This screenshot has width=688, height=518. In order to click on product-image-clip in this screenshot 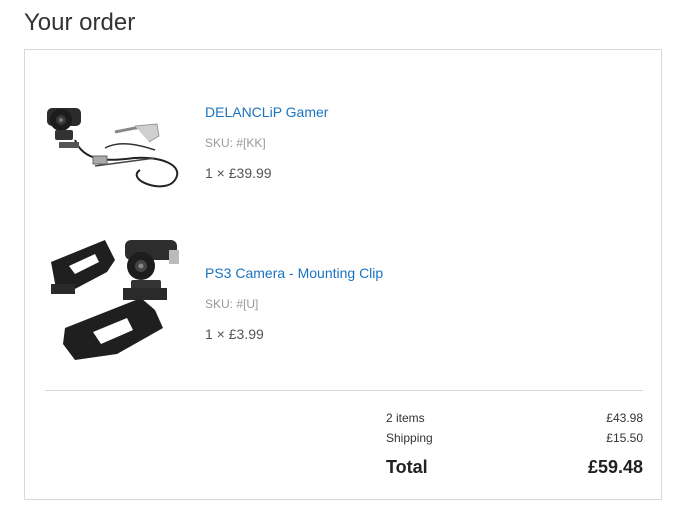, I will do `click(115, 302)`.